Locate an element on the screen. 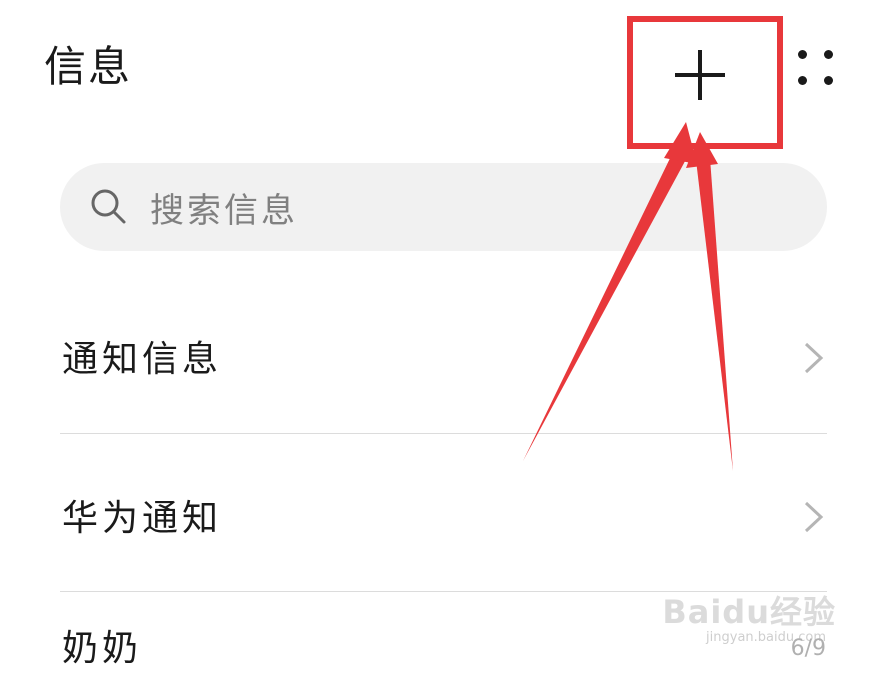 This screenshot has height=690, width=886. divider is located at coordinates (443, 433).